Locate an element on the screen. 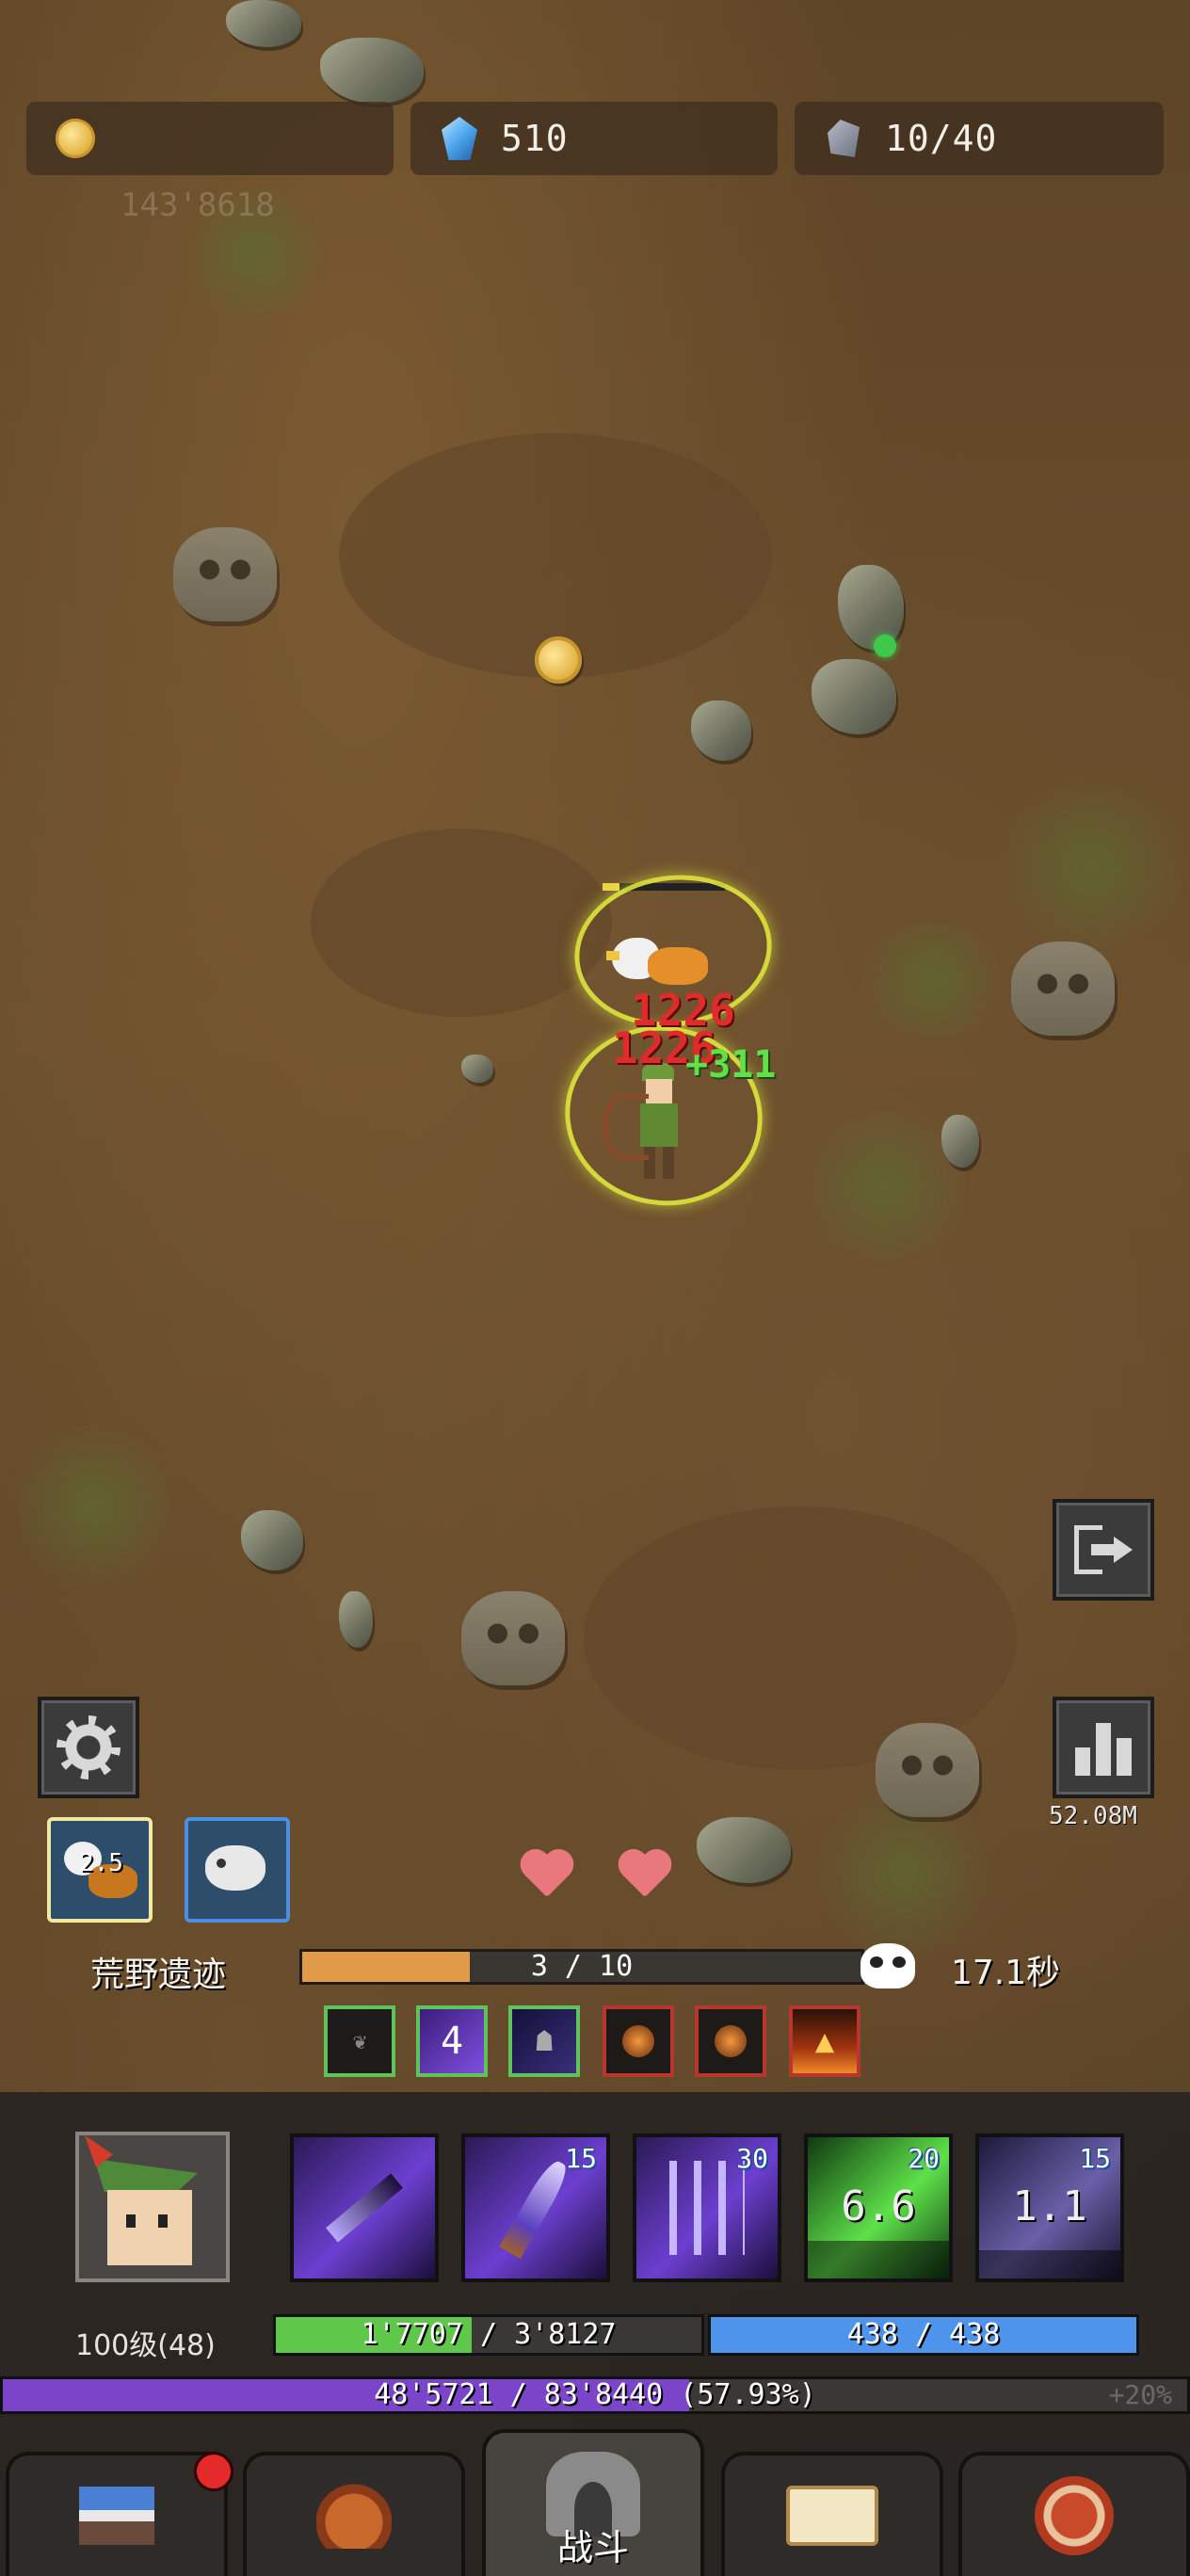 Image resolution: width=1190 pixels, height=2576 pixels. gear-icon is located at coordinates (89, 1747).